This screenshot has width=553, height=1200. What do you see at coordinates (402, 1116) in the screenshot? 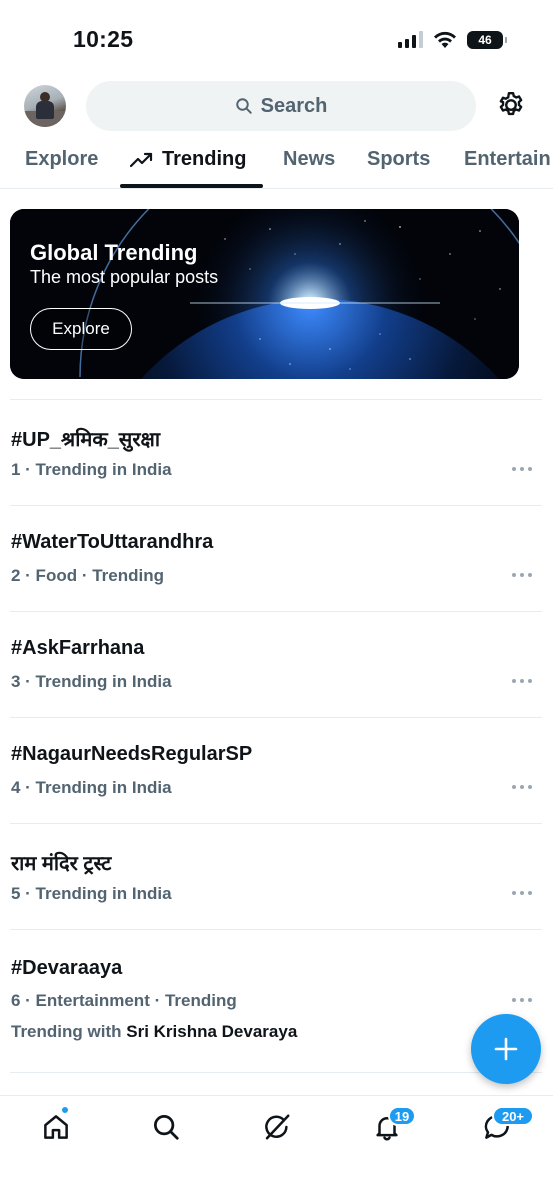
I see `notifications-badge: 19` at bounding box center [402, 1116].